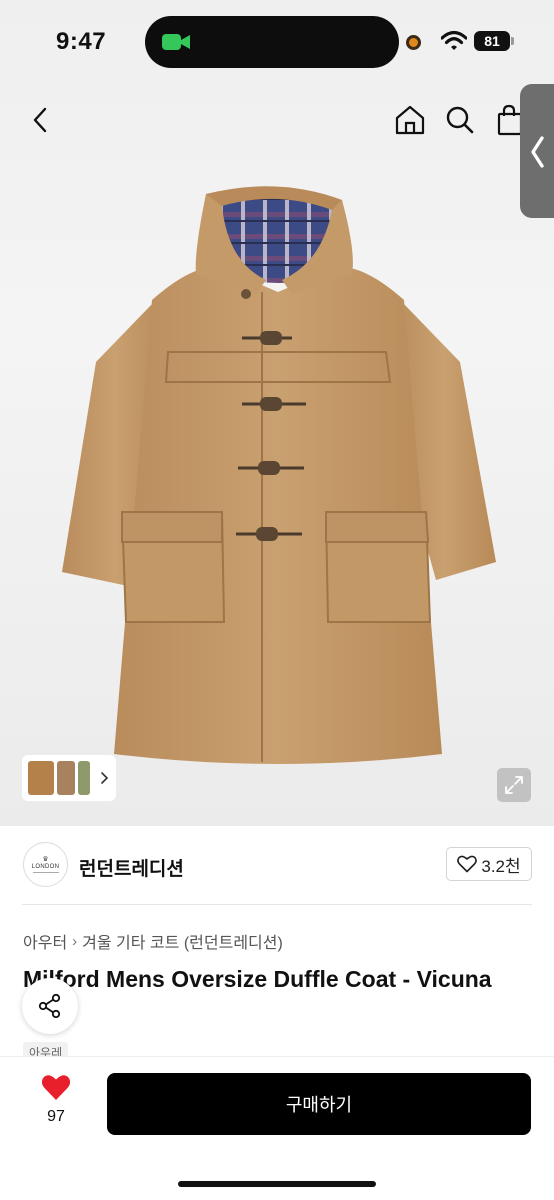  Describe the element at coordinates (413, 42) in the screenshot. I see `recording-dot-icon` at that location.